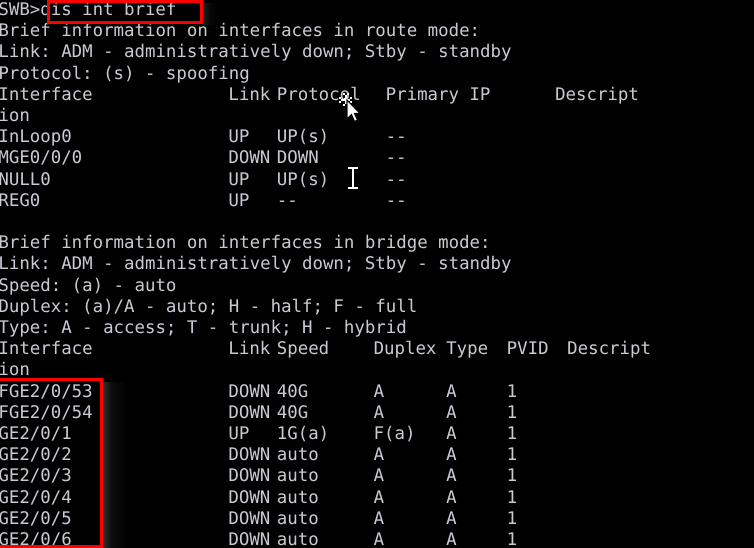  What do you see at coordinates (467, 349) in the screenshot?
I see `header-type: Type` at bounding box center [467, 349].